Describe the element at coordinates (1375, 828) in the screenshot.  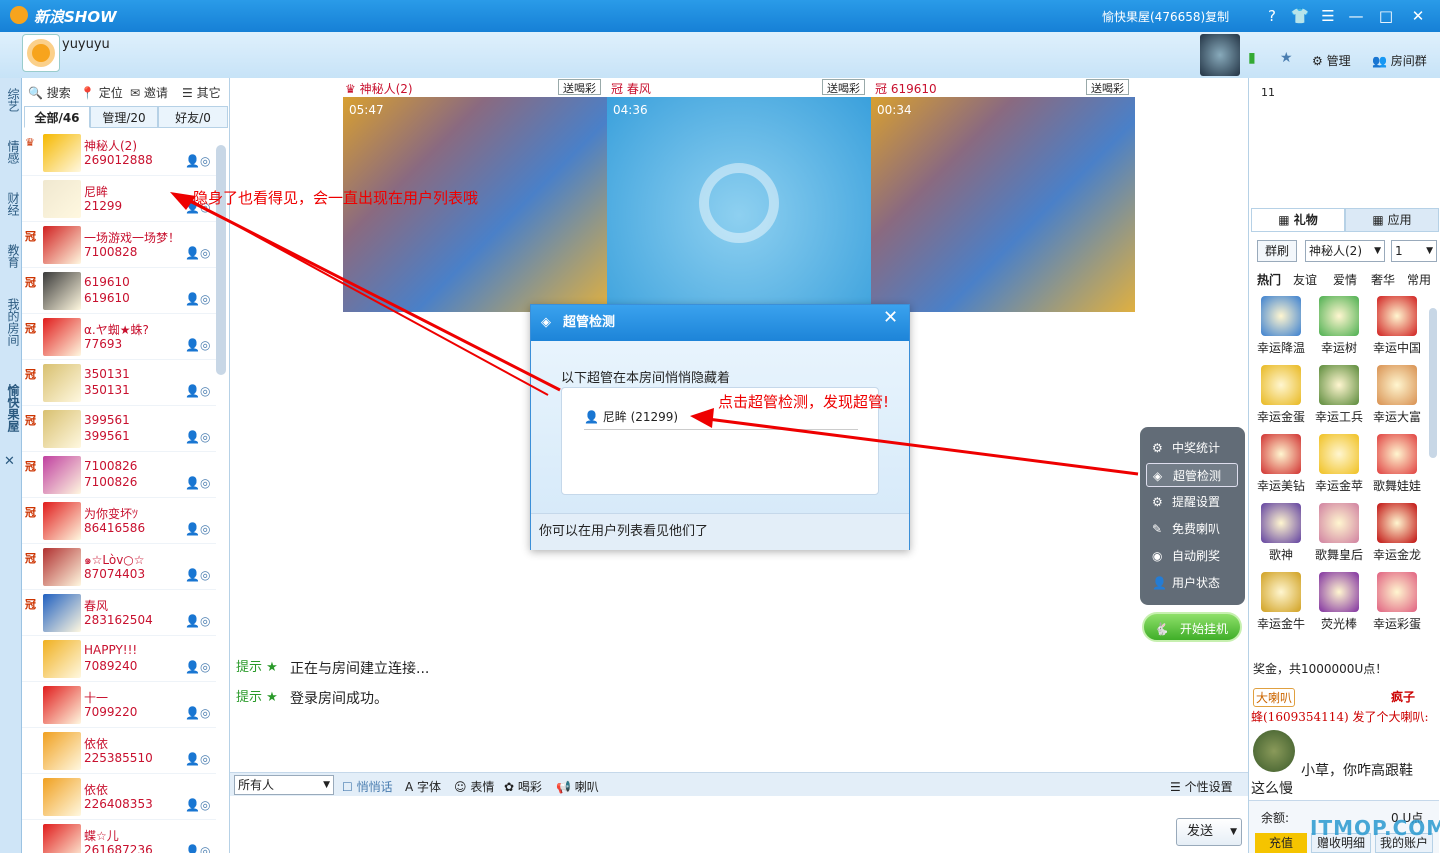
I see `watermark: ITMOP.COM` at that location.